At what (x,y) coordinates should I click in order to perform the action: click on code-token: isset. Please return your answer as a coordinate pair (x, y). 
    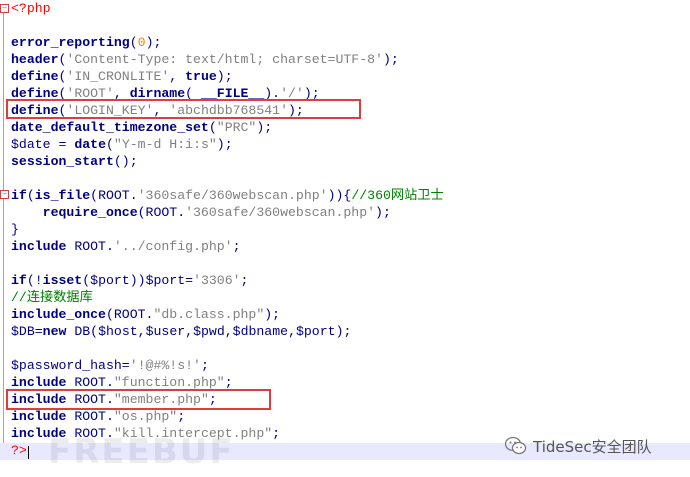
    Looking at the image, I should click on (62, 280).